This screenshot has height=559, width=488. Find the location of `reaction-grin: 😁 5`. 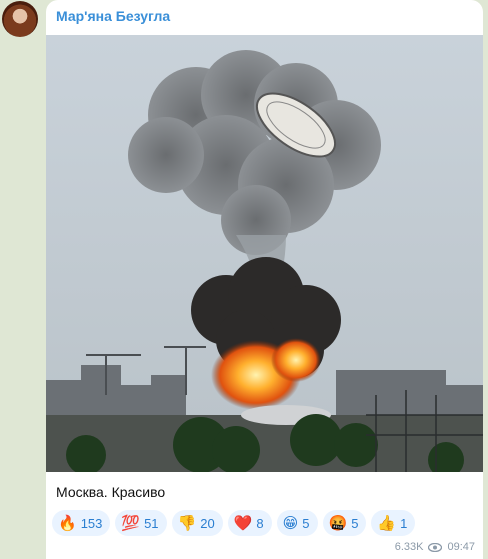

reaction-grin: 😁 5 is located at coordinates (297, 523).